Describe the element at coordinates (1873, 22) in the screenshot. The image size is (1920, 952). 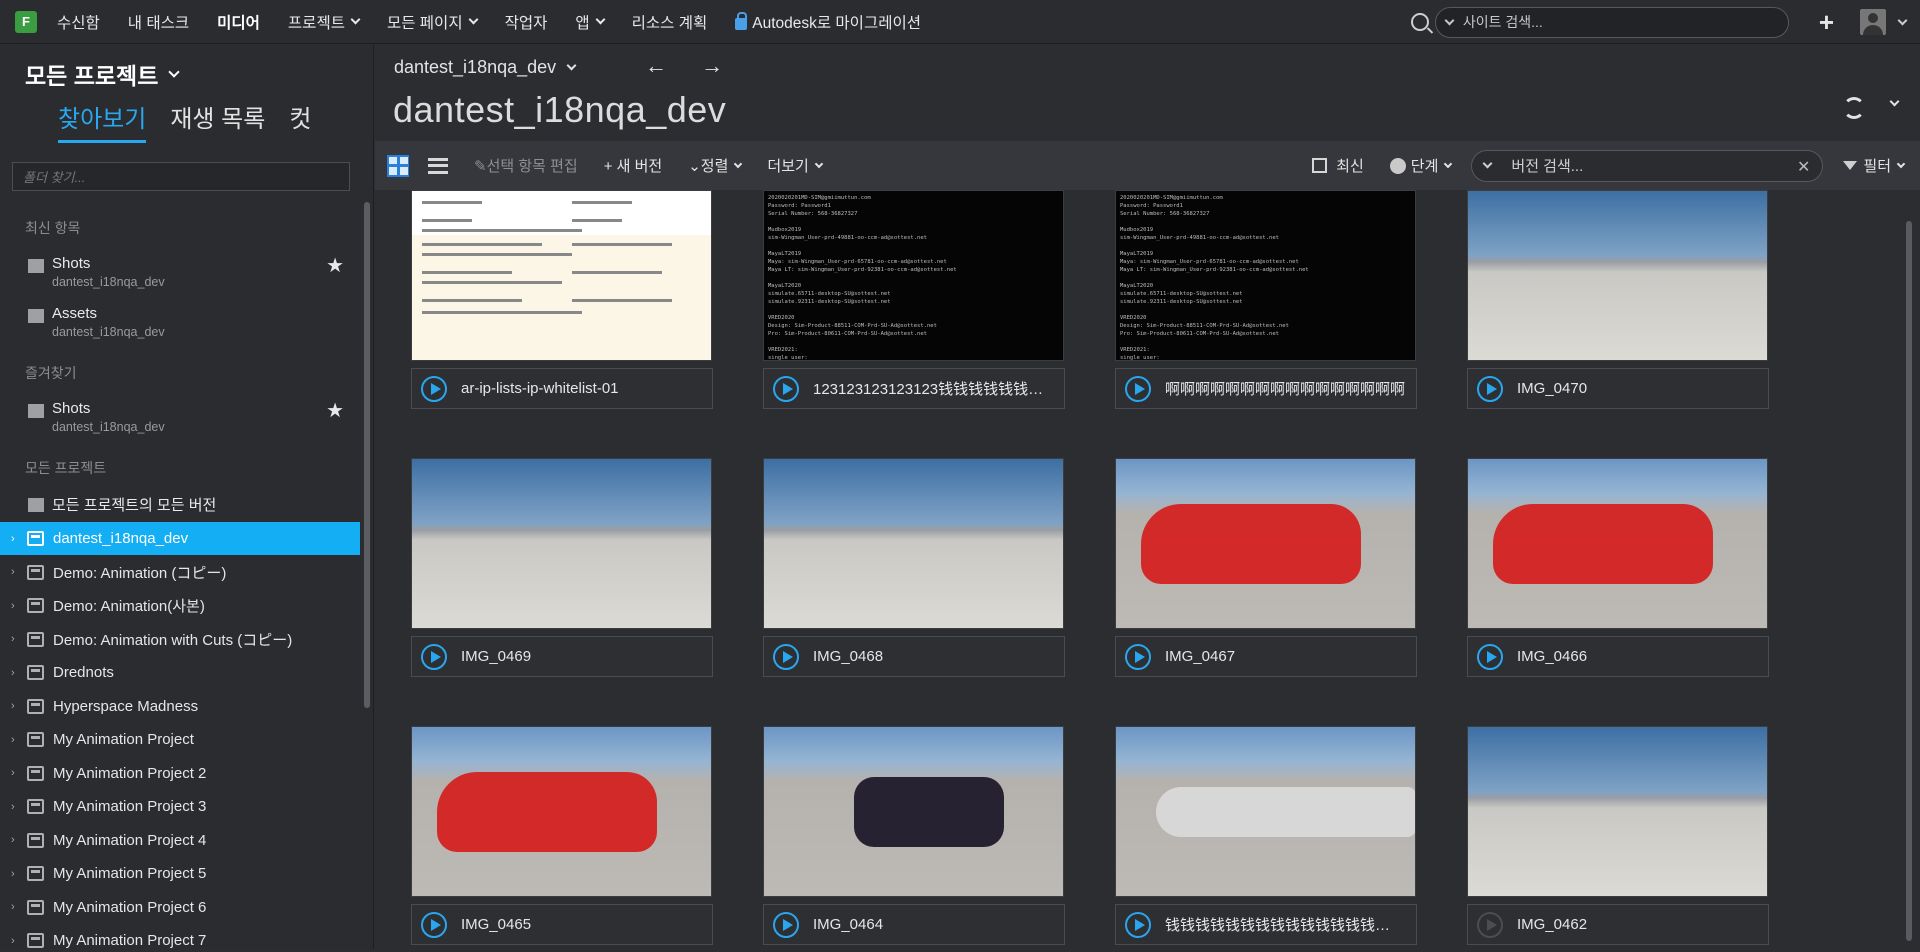
I see `avatar` at that location.